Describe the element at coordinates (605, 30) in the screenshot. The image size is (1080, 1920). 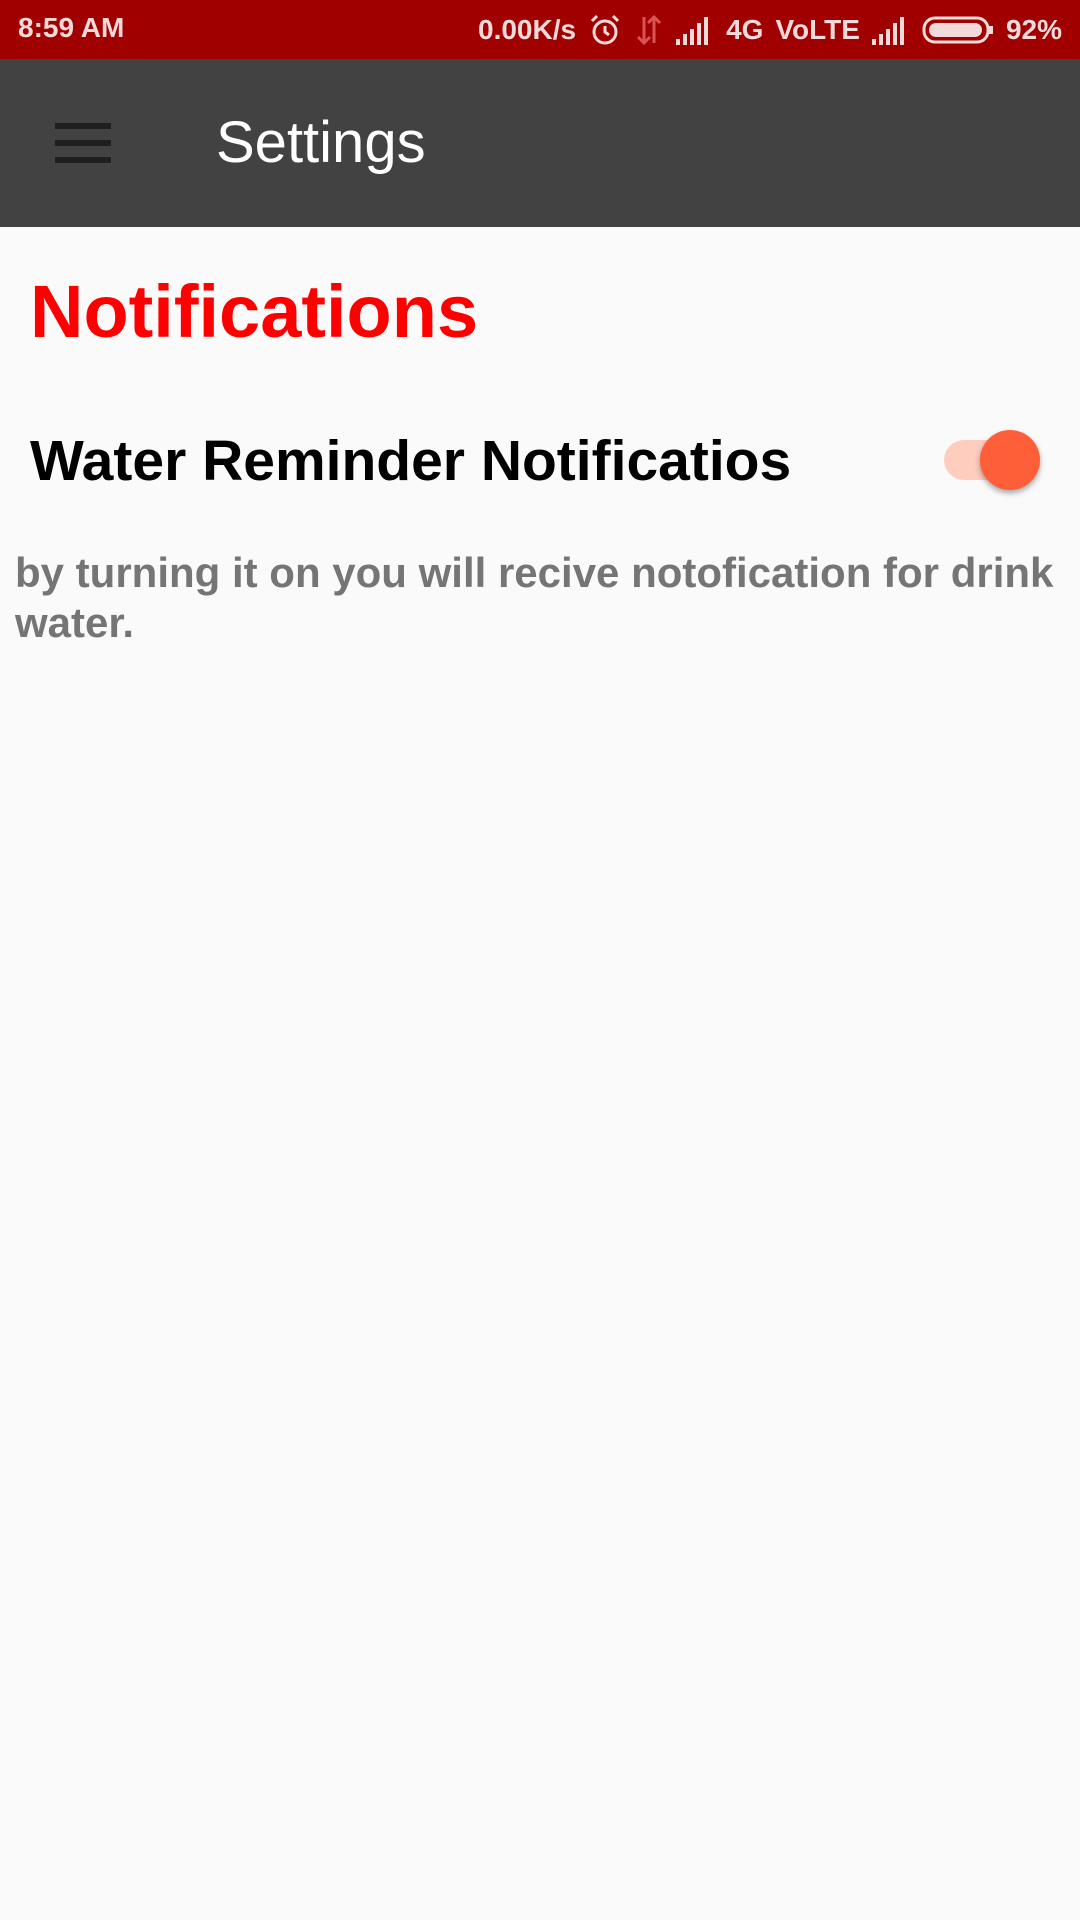
I see `alarm-icon` at that location.